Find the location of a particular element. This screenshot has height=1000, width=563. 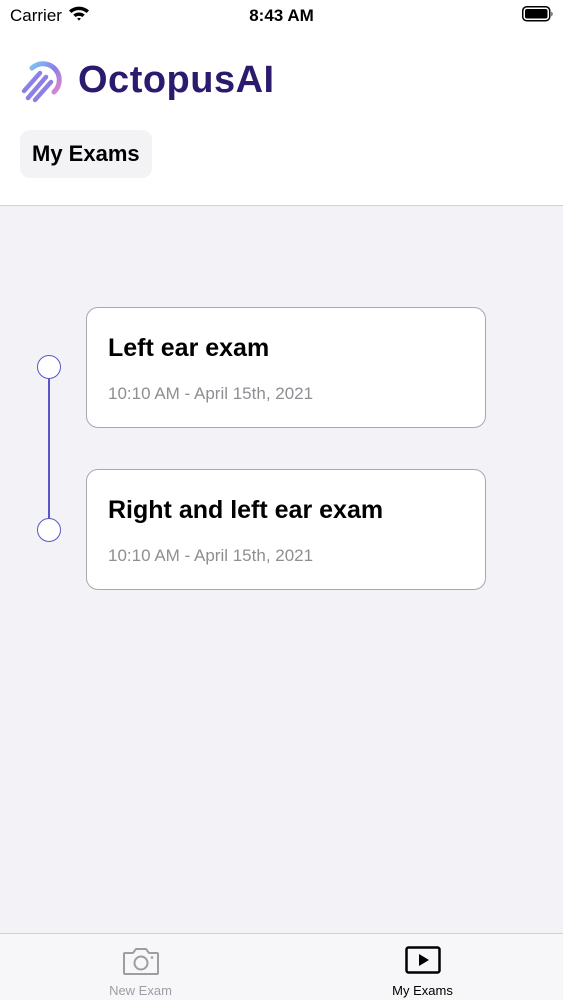

camera-icon is located at coordinates (141, 963).